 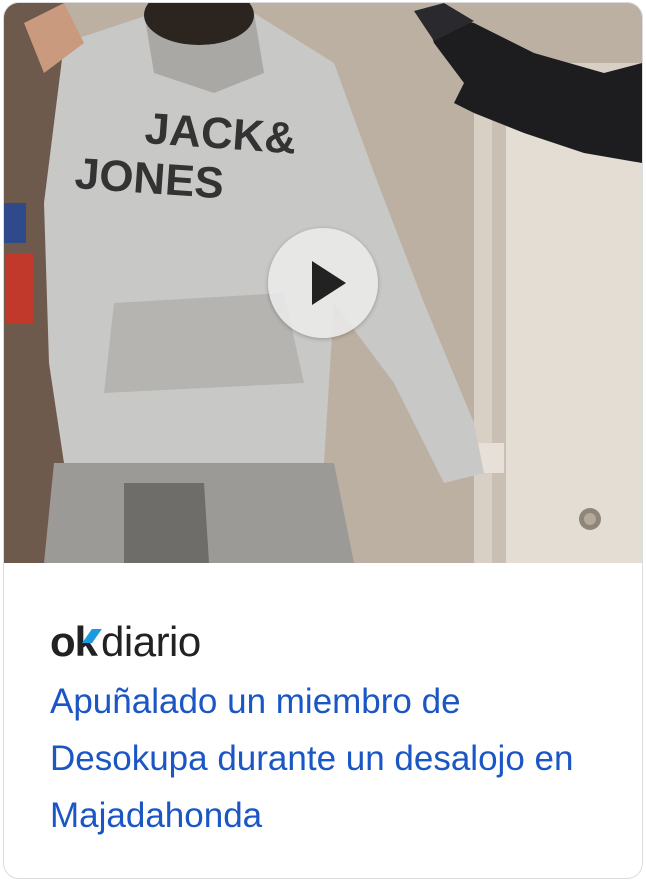 I want to click on play-icon, so click(x=329, y=283).